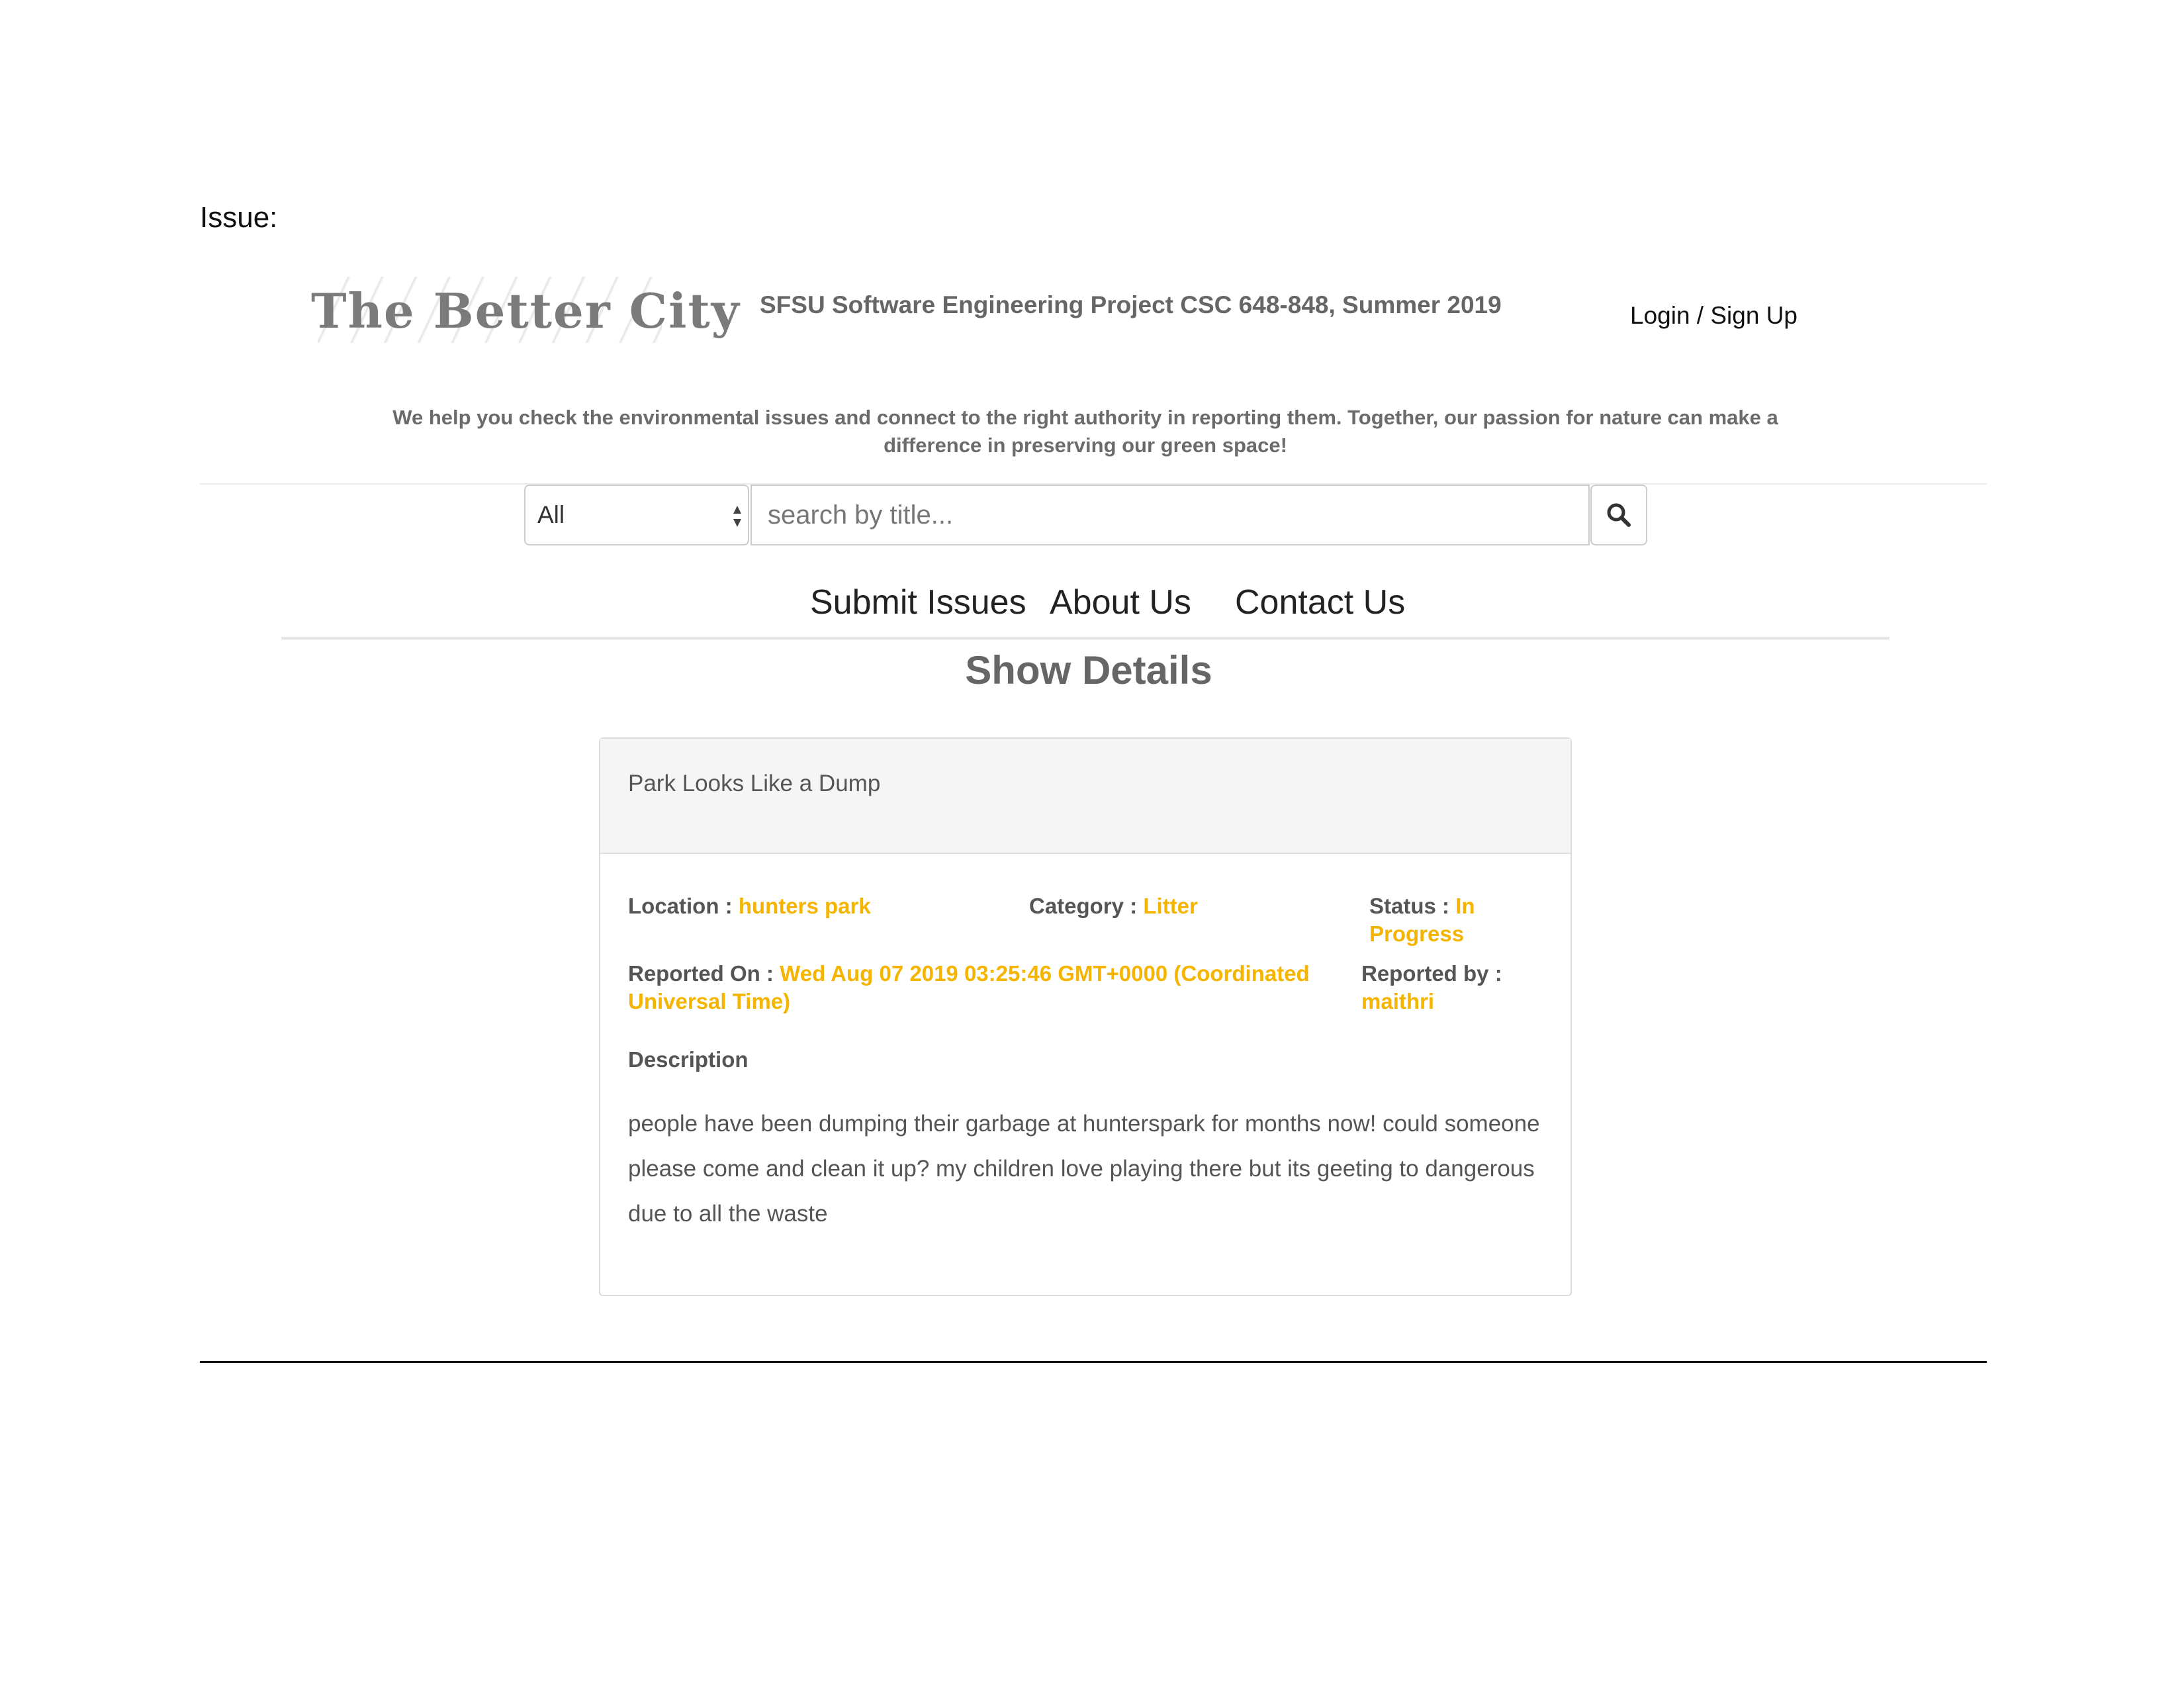 The width and height of the screenshot is (2184, 1688). I want to click on page-heading: Show Details, so click(1088, 670).